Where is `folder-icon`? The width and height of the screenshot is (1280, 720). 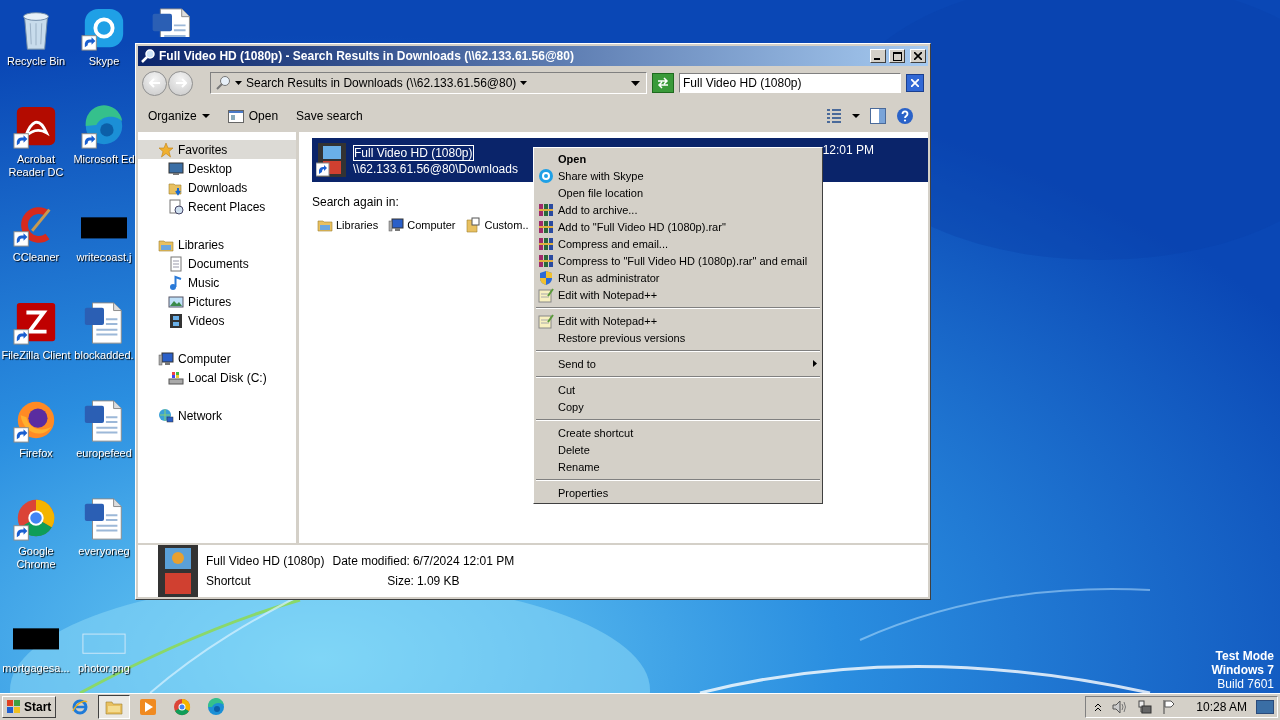 folder-icon is located at coordinates (325, 225).